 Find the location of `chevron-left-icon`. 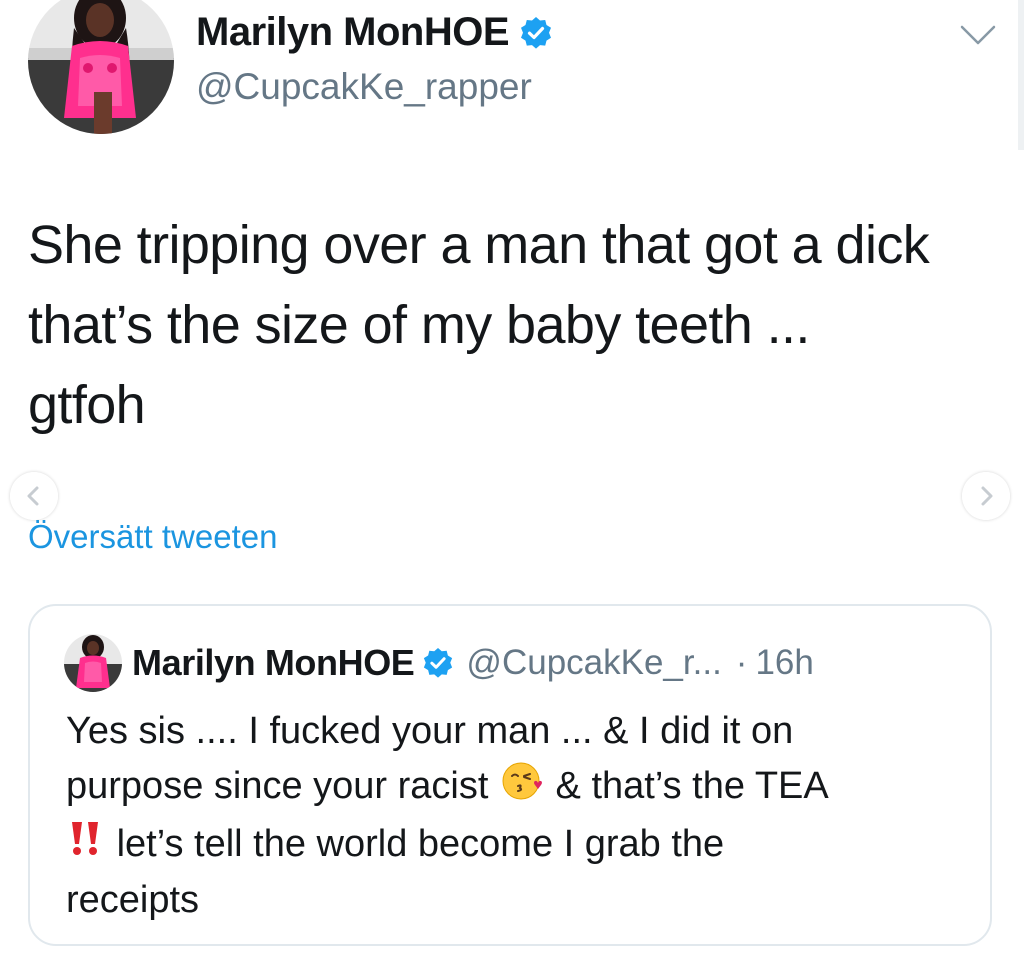

chevron-left-icon is located at coordinates (33, 496).